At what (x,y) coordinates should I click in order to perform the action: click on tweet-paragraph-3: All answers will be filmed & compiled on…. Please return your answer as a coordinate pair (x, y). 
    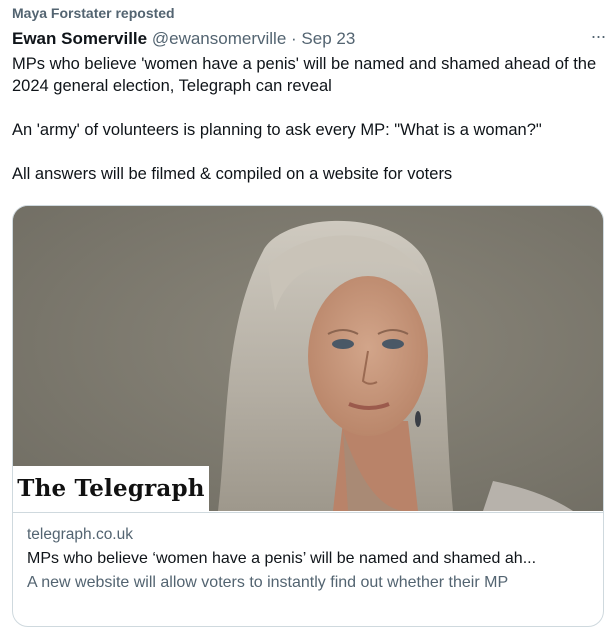
    Looking at the image, I should click on (232, 174).